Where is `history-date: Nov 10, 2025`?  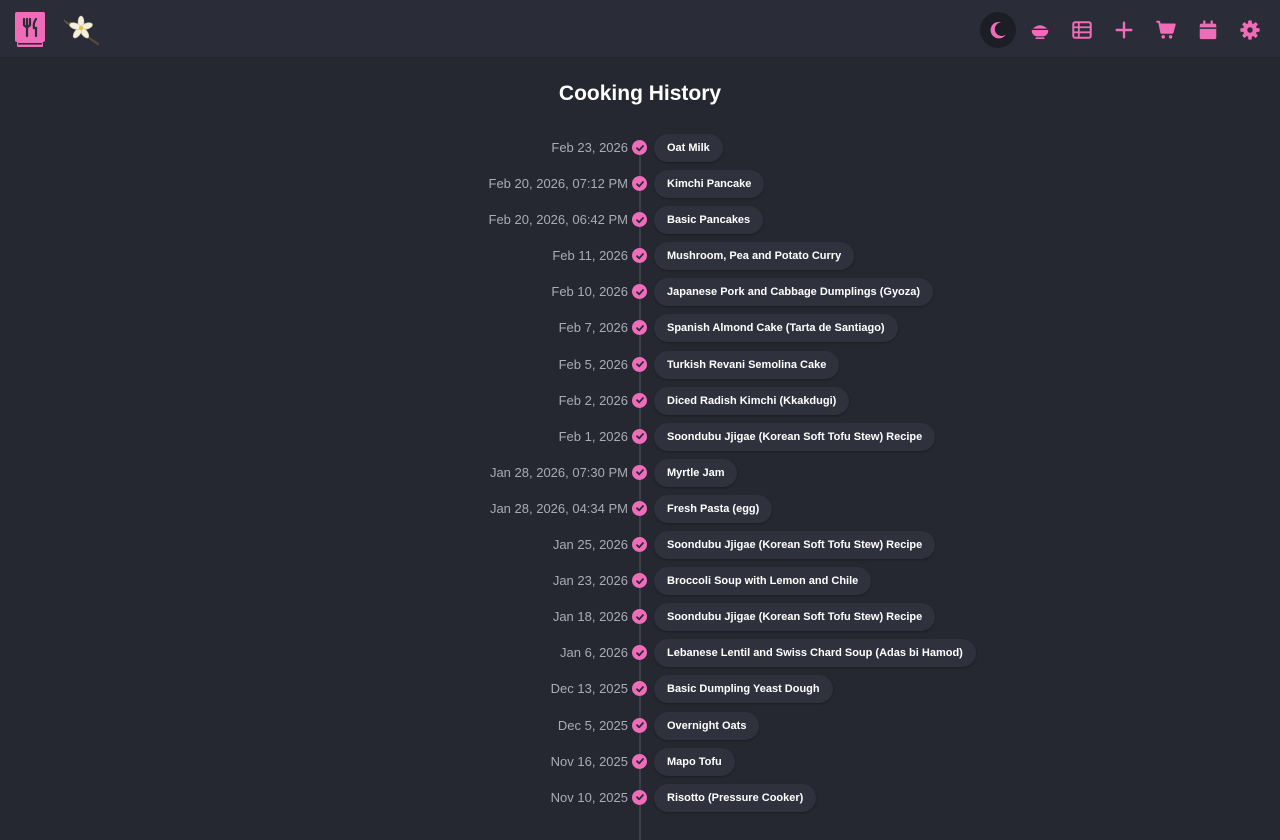
history-date: Nov 10, 2025 is located at coordinates (589, 797).